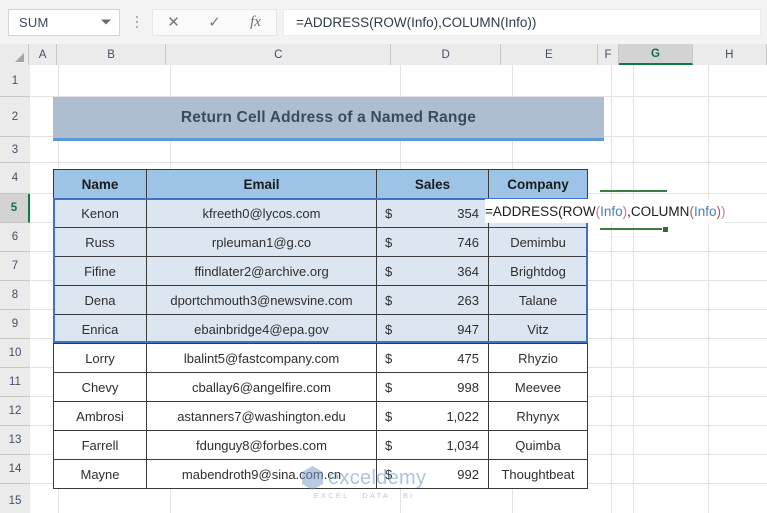 This screenshot has height=513, width=767. Describe the element at coordinates (261, 213) in the screenshot. I see `cell-email: kfreeth0@lycos.com` at that location.